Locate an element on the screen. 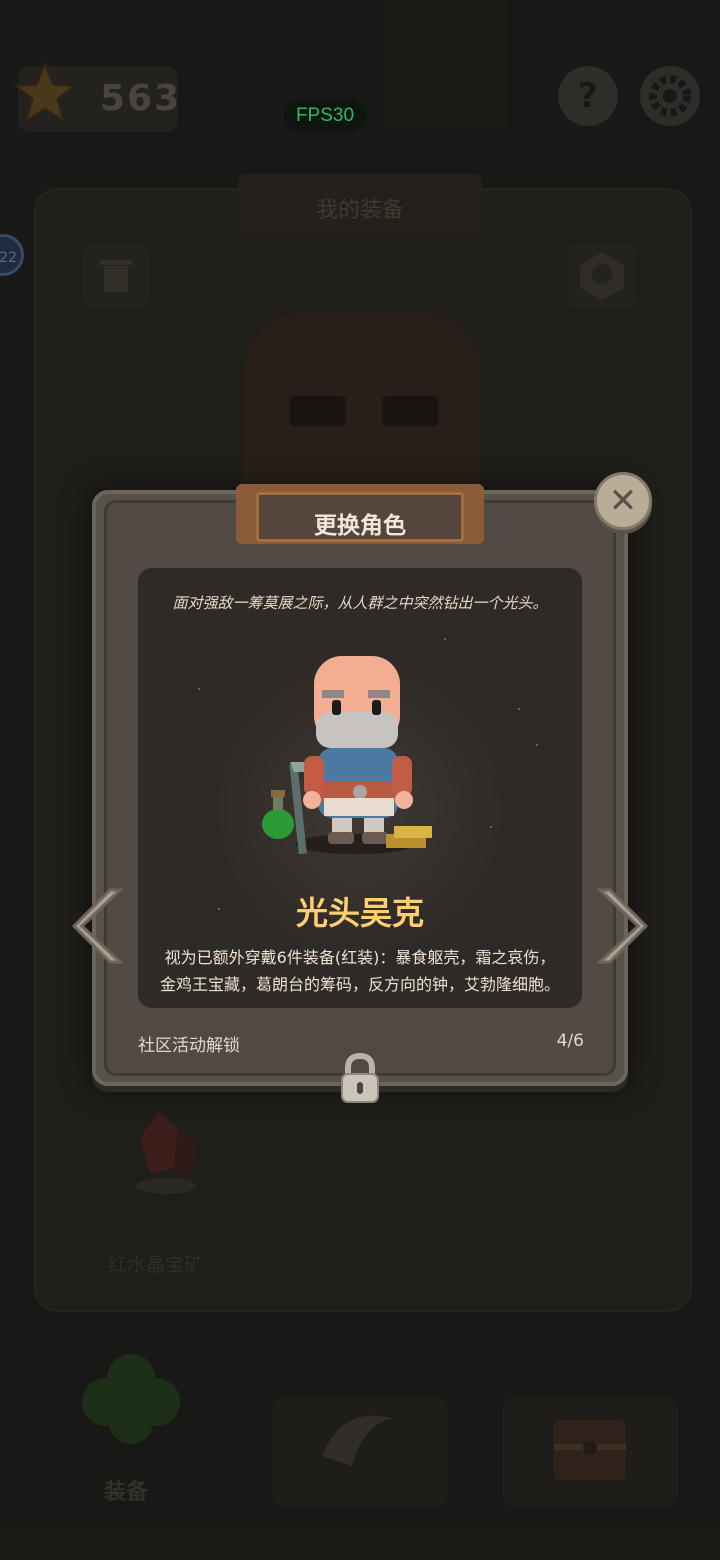  close-button: ✕ is located at coordinates (623, 501).